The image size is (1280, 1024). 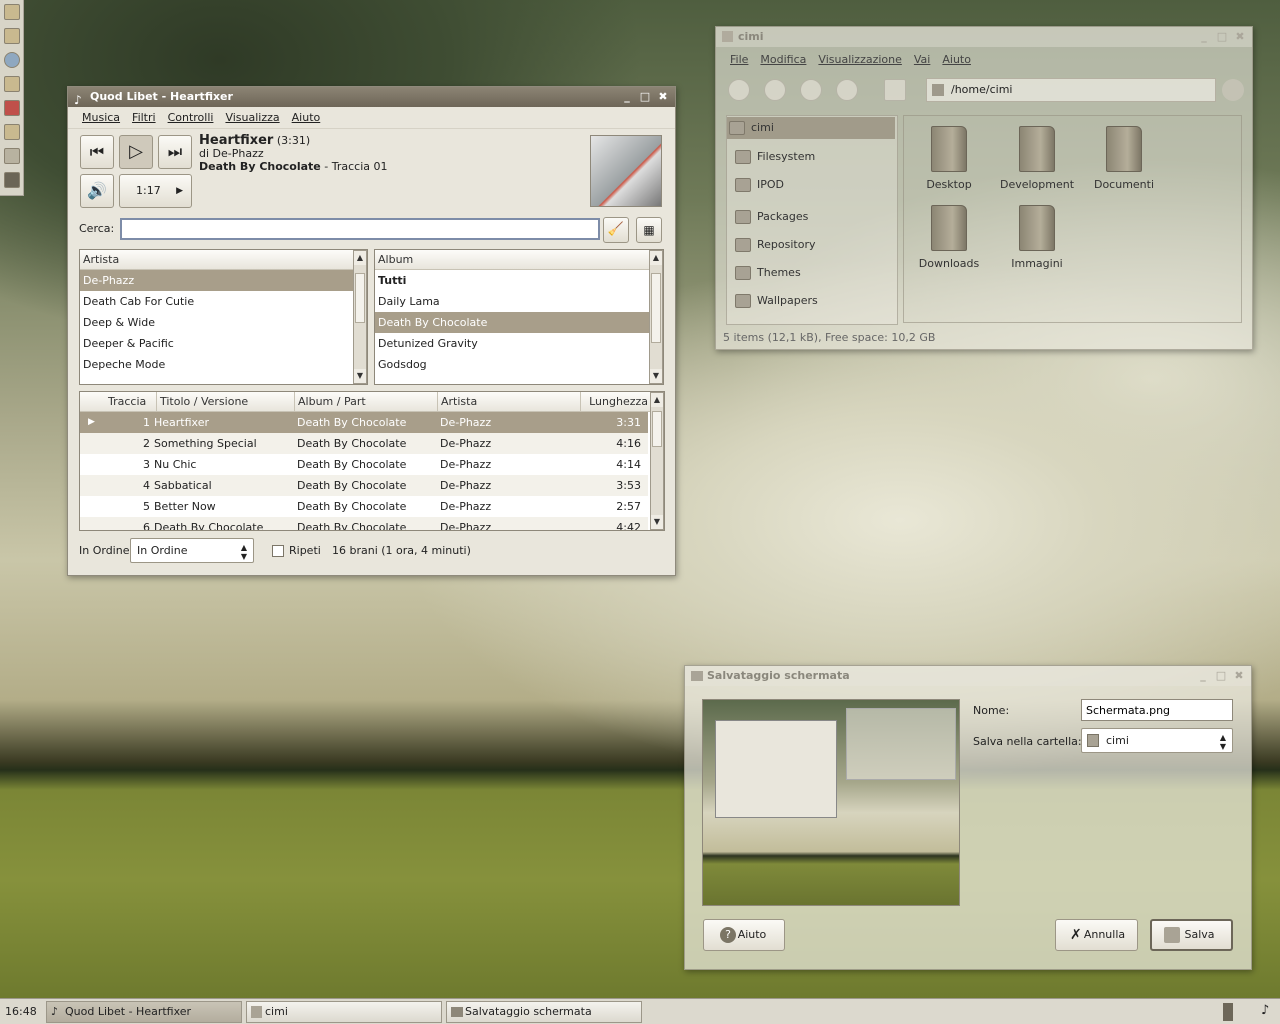 I want to click on track-scrollbar: ▲ ▼, so click(x=657, y=461).